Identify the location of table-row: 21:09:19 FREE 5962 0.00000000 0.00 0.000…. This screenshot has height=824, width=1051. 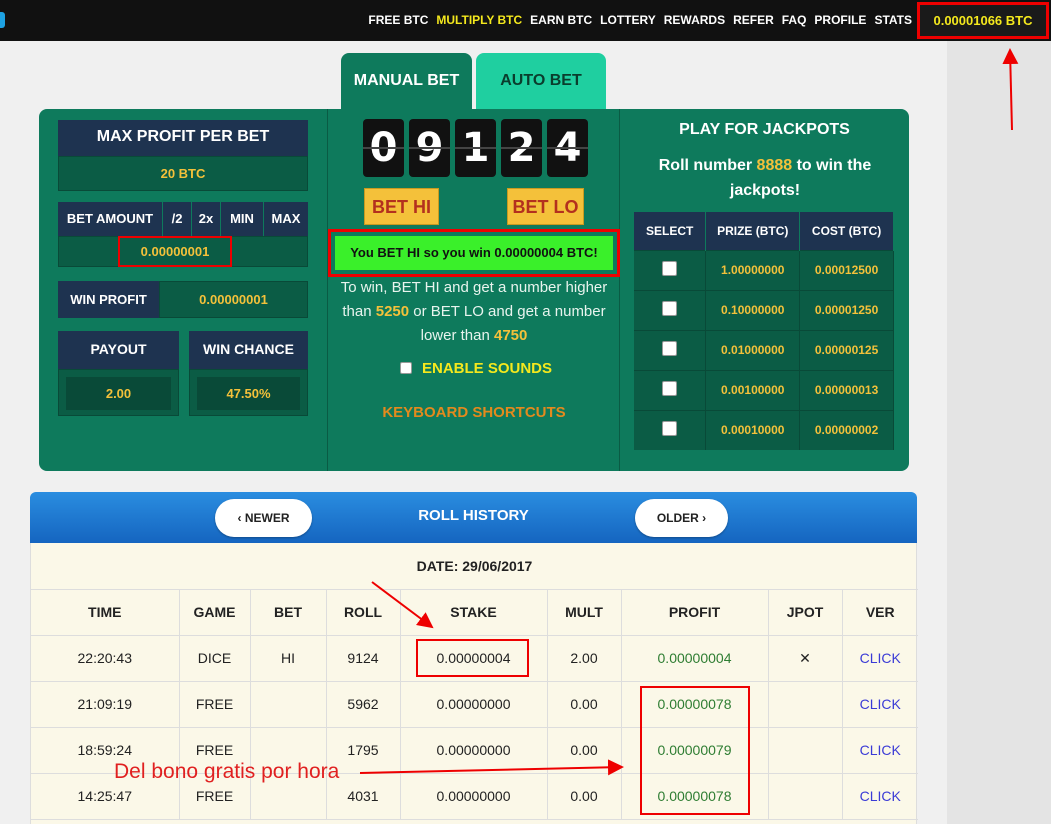
(474, 704).